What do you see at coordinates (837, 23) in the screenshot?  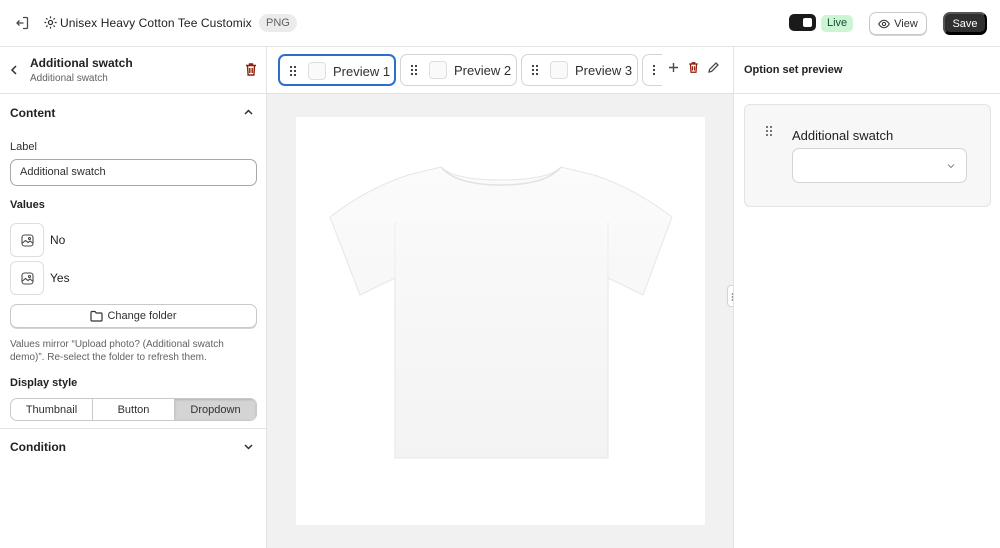 I see `live-status-badge: Live` at bounding box center [837, 23].